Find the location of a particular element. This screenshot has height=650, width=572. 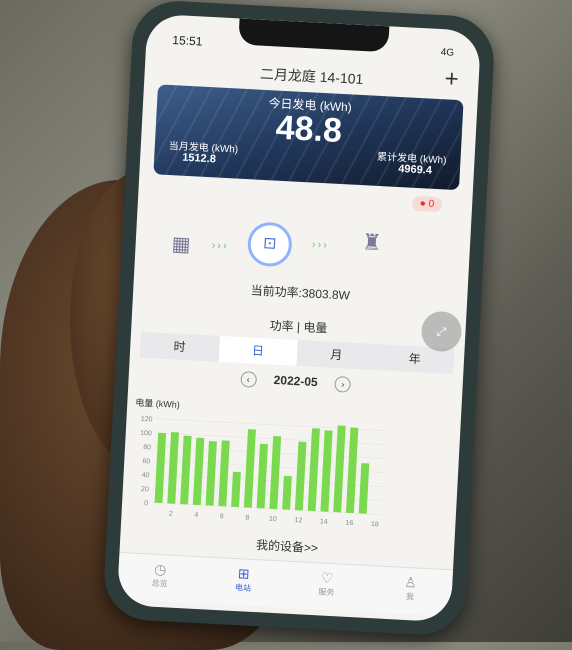

y-tick-label: 120 is located at coordinates (147, 420).